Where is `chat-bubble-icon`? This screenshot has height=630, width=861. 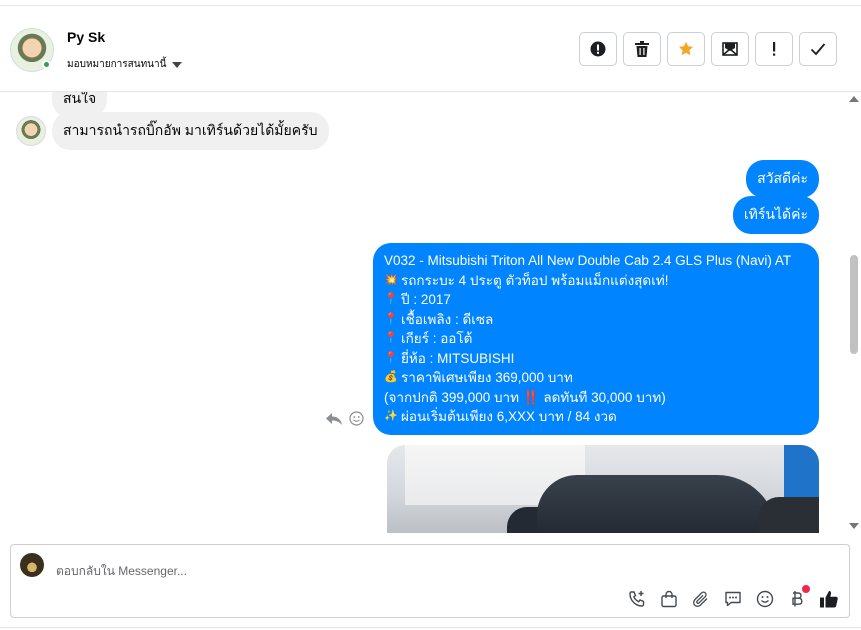
chat-bubble-icon is located at coordinates (733, 599).